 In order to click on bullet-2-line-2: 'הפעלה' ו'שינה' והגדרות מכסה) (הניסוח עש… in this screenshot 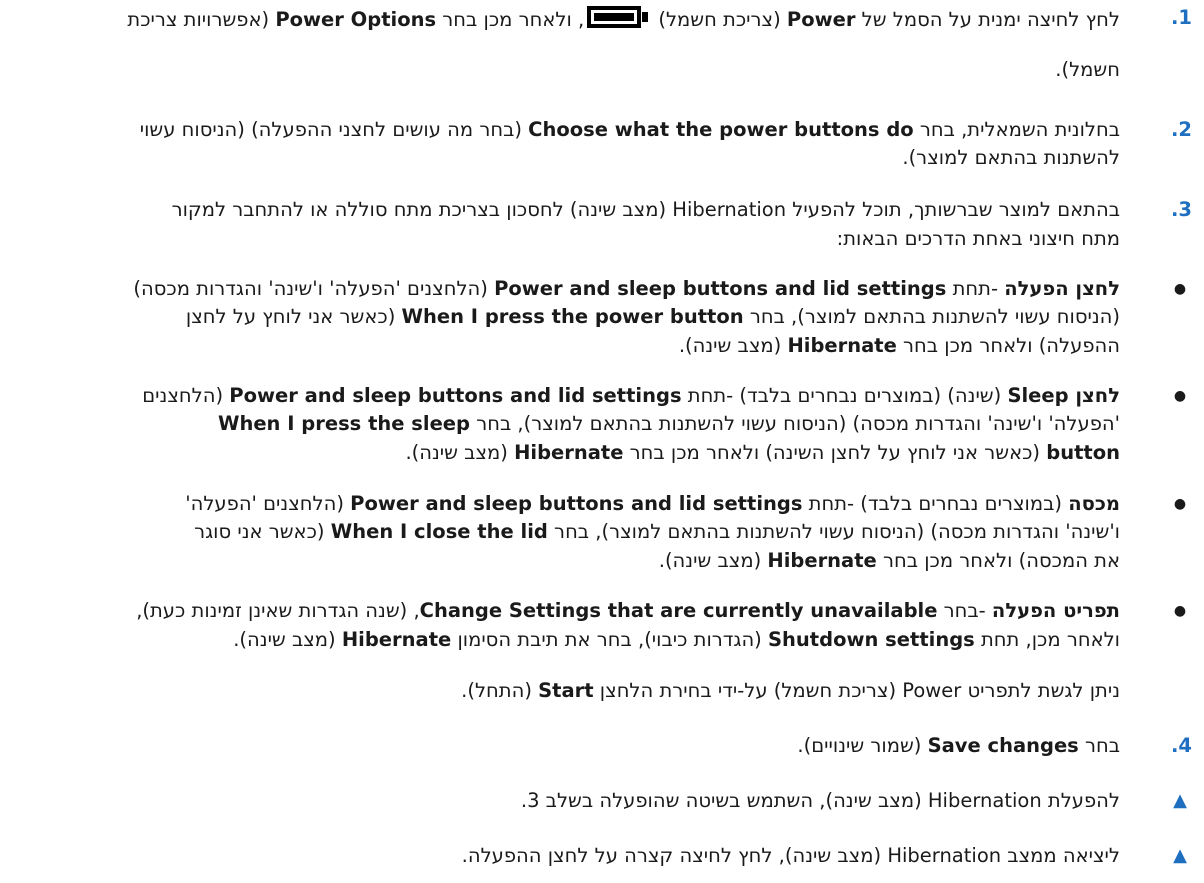, I will do `click(668, 423)`.